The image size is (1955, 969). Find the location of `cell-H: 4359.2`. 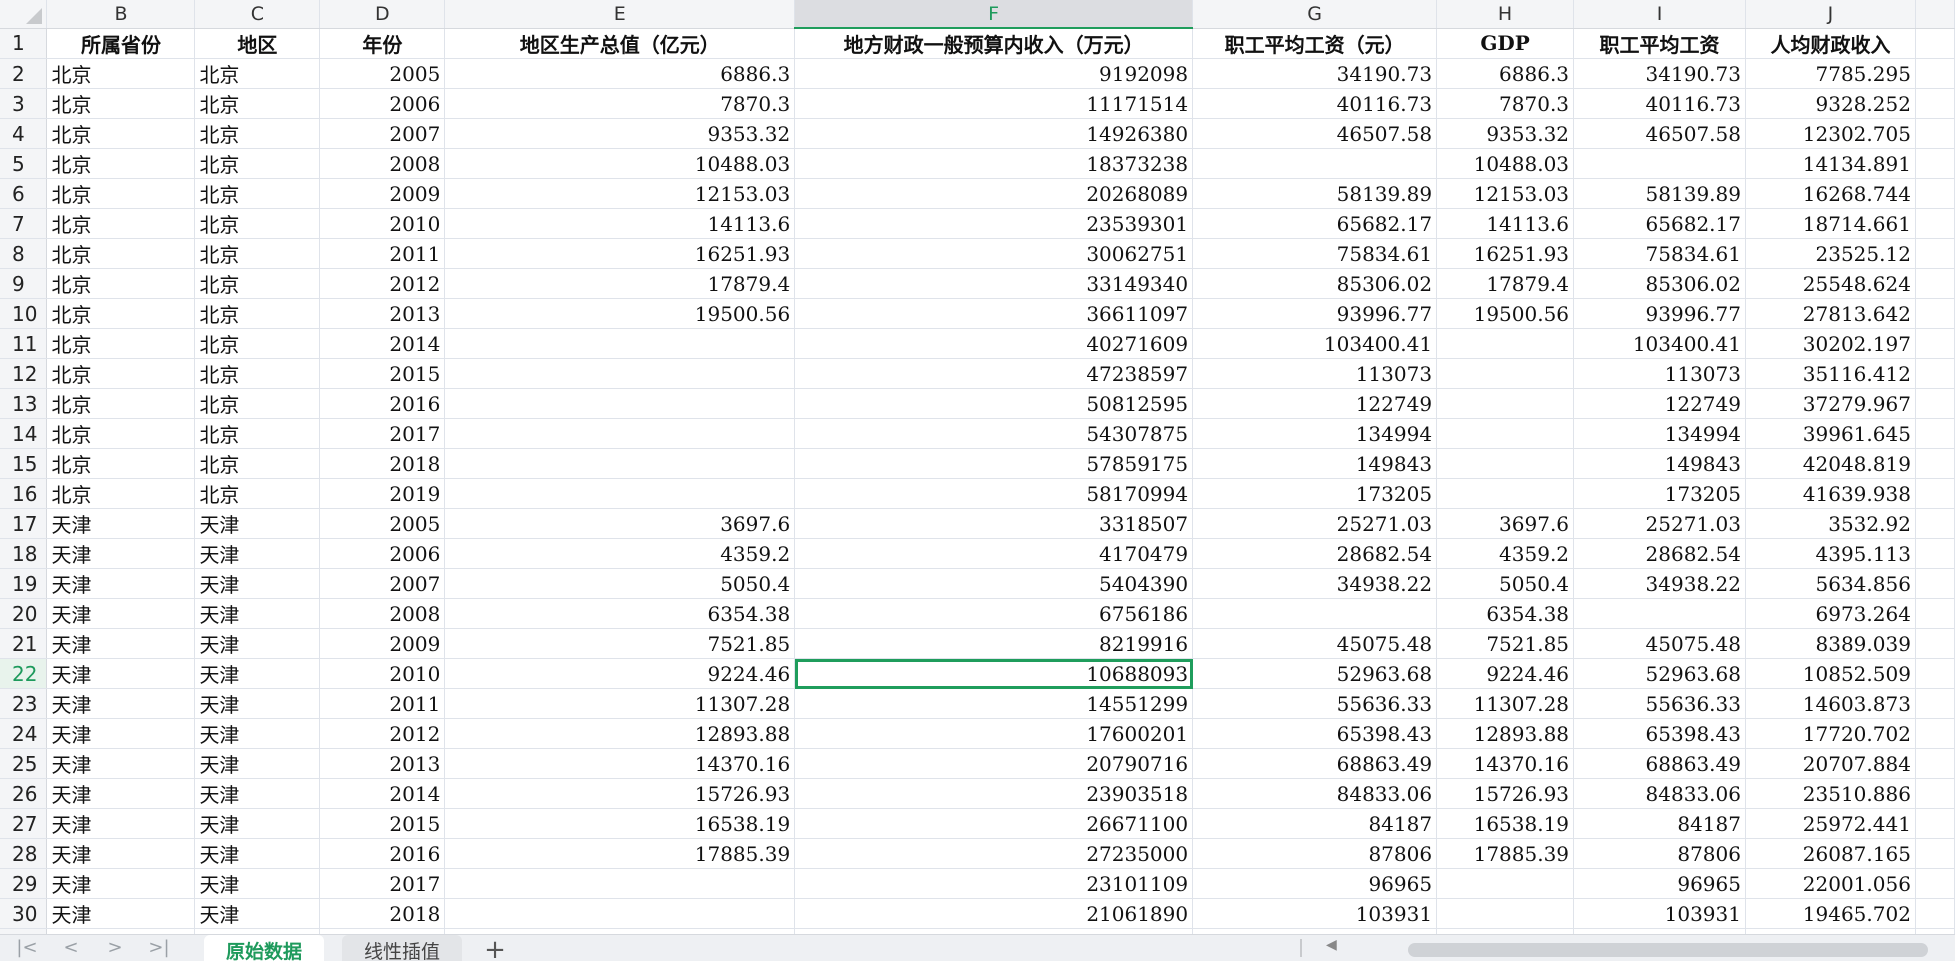

cell-H: 4359.2 is located at coordinates (1505, 553).